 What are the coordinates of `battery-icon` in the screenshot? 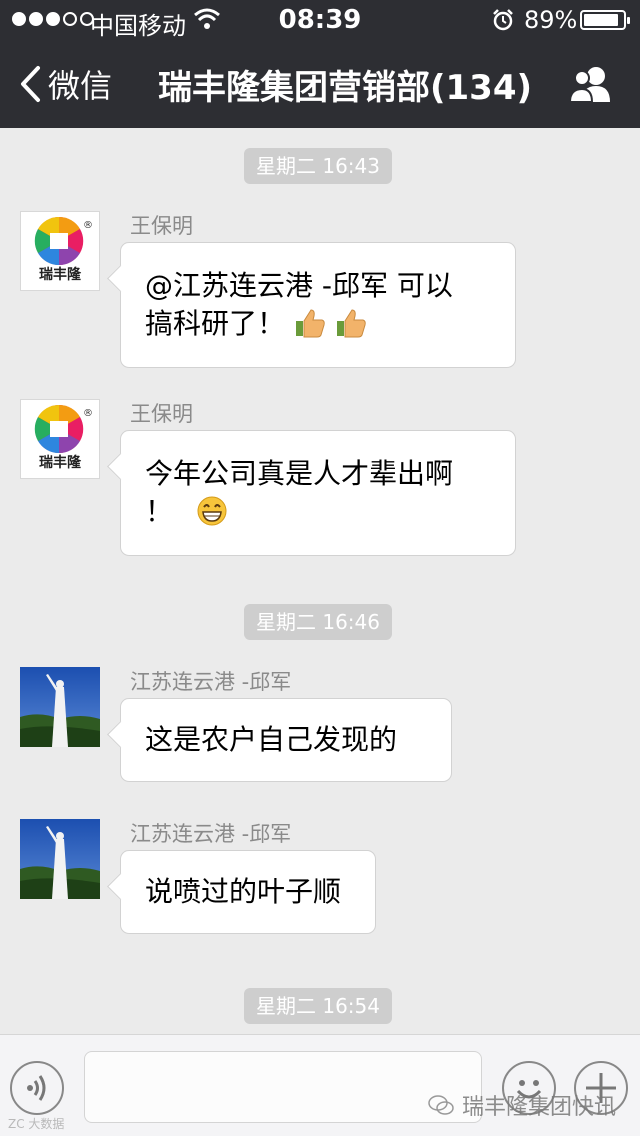 It's located at (605, 20).